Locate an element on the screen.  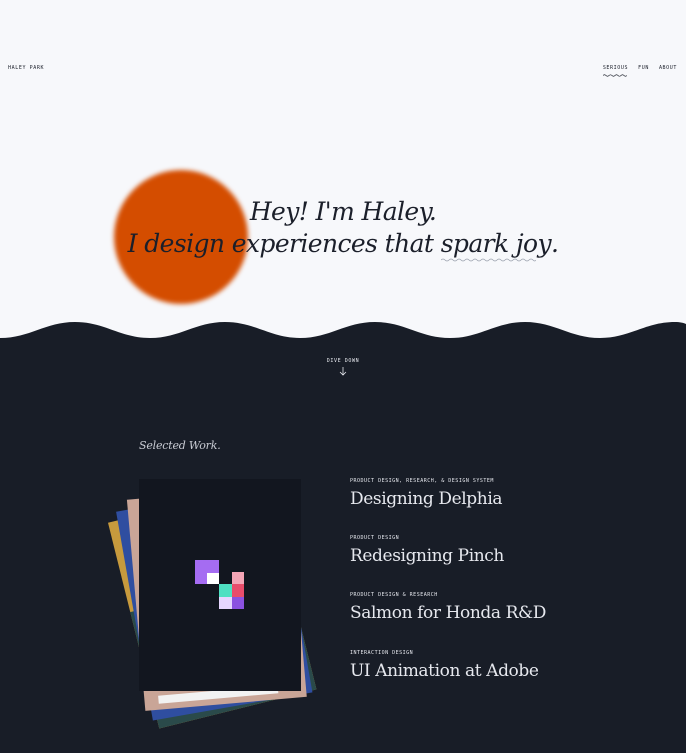
project-pinch: PRODUCT DESIGN Redesigning Pinch is located at coordinates (427, 550).